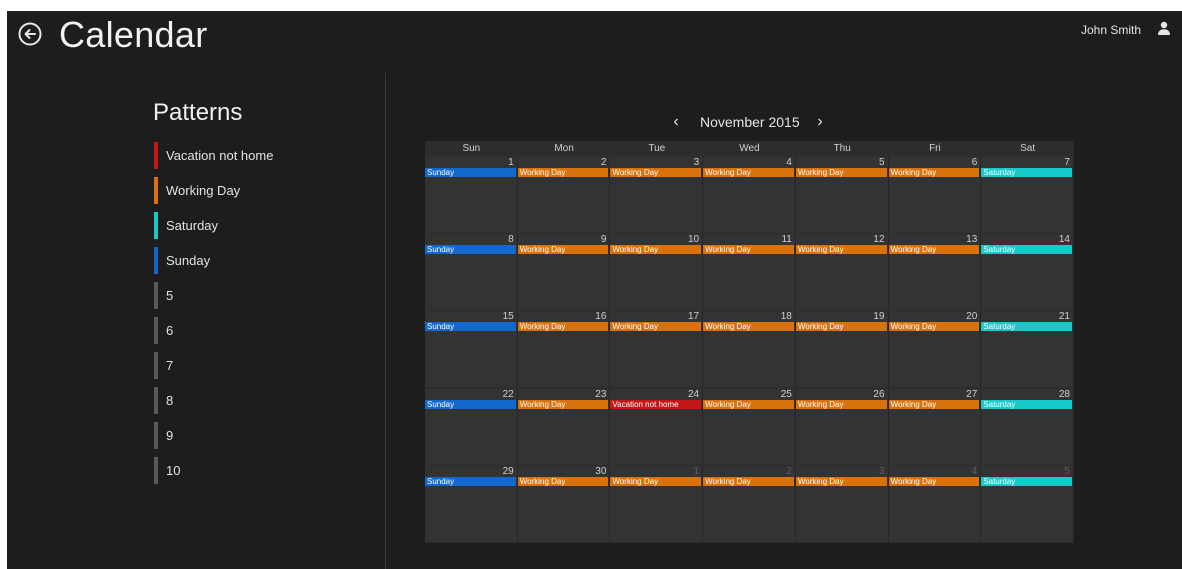 The height and width of the screenshot is (569, 1182). What do you see at coordinates (842, 272) in the screenshot?
I see `day-cell: 12 Working Day` at bounding box center [842, 272].